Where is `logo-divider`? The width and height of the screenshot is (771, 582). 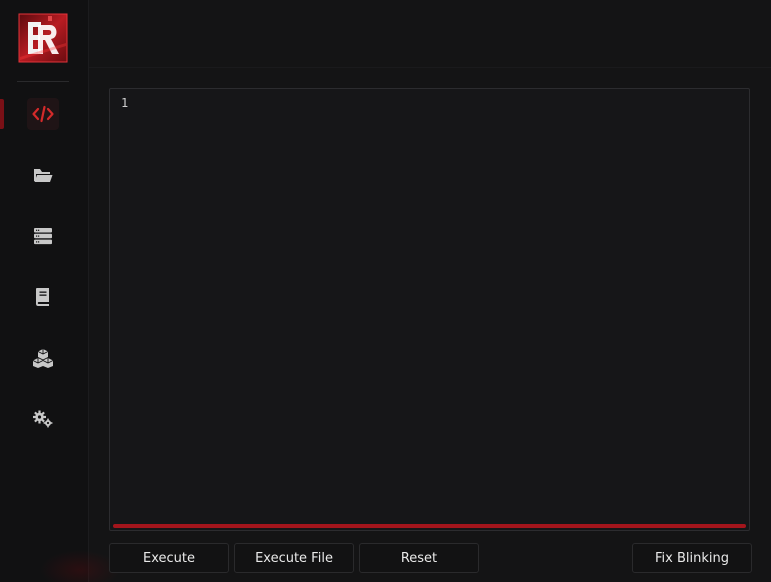 logo-divider is located at coordinates (43, 81).